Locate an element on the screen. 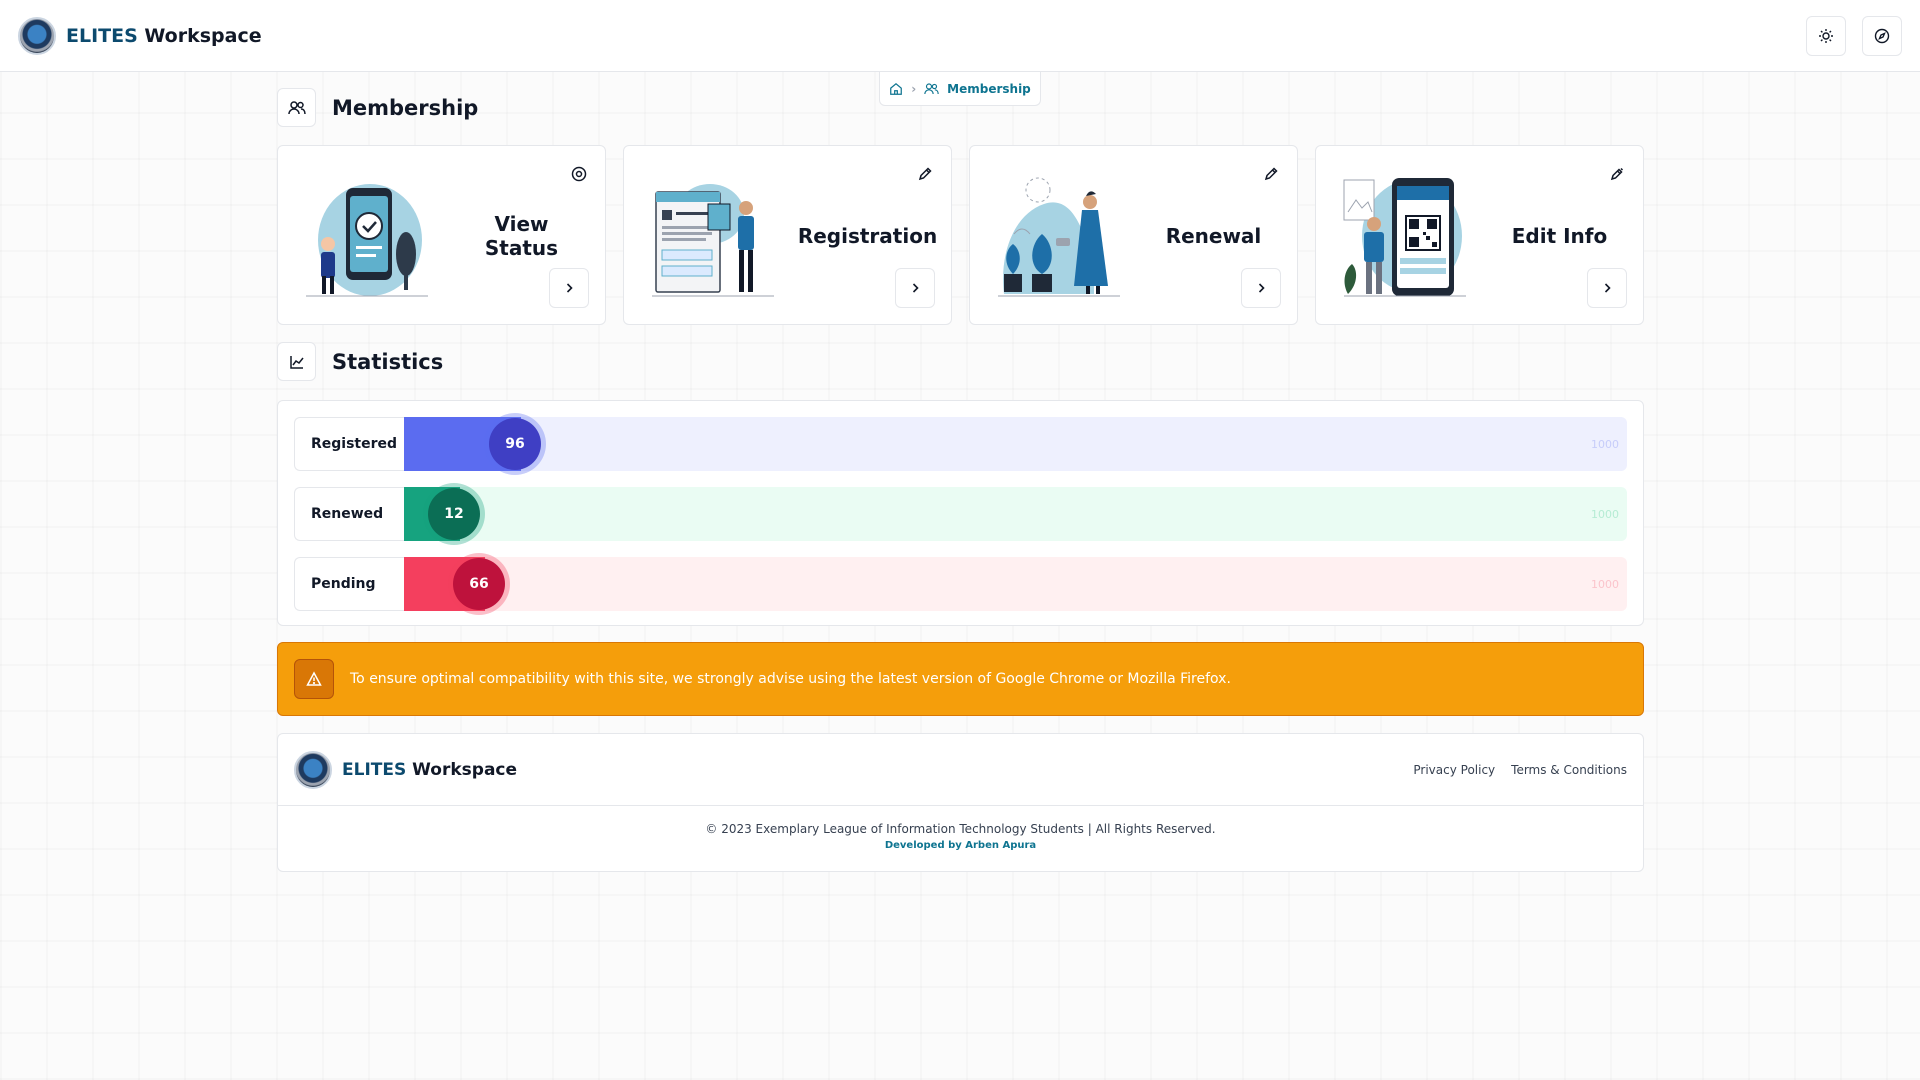 Image resolution: width=1920 pixels, height=1080 pixels. card-registration: Registration is located at coordinates (787, 235).